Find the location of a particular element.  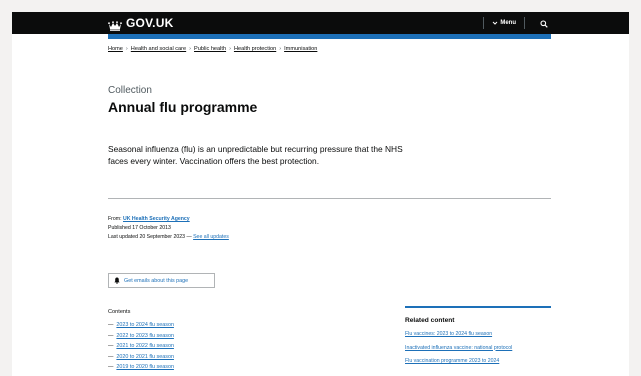

list-item: —2019 to 2020 flu season is located at coordinates (141, 367).